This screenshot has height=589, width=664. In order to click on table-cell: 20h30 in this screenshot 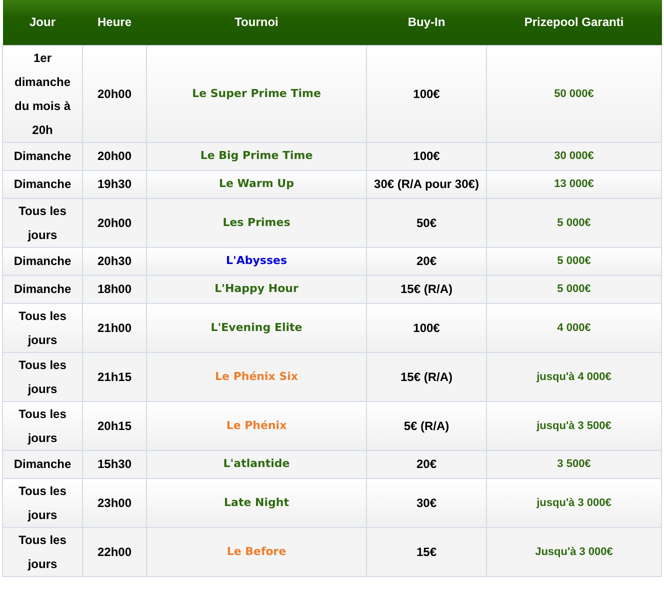, I will do `click(114, 261)`.